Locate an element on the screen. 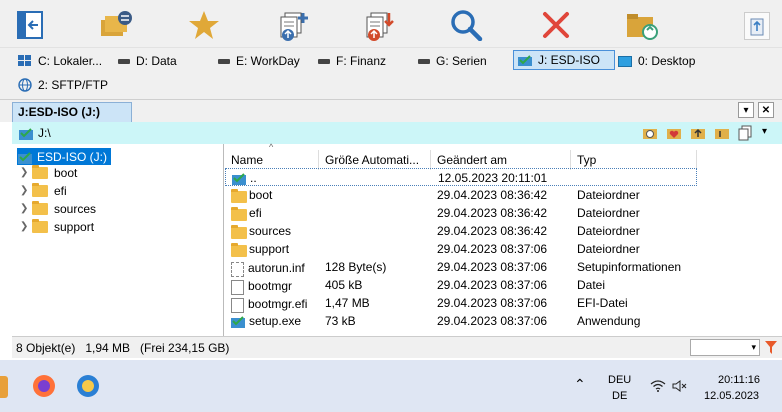 This screenshot has height=412, width=782. column-header-modified: Geändert am is located at coordinates (501, 160).